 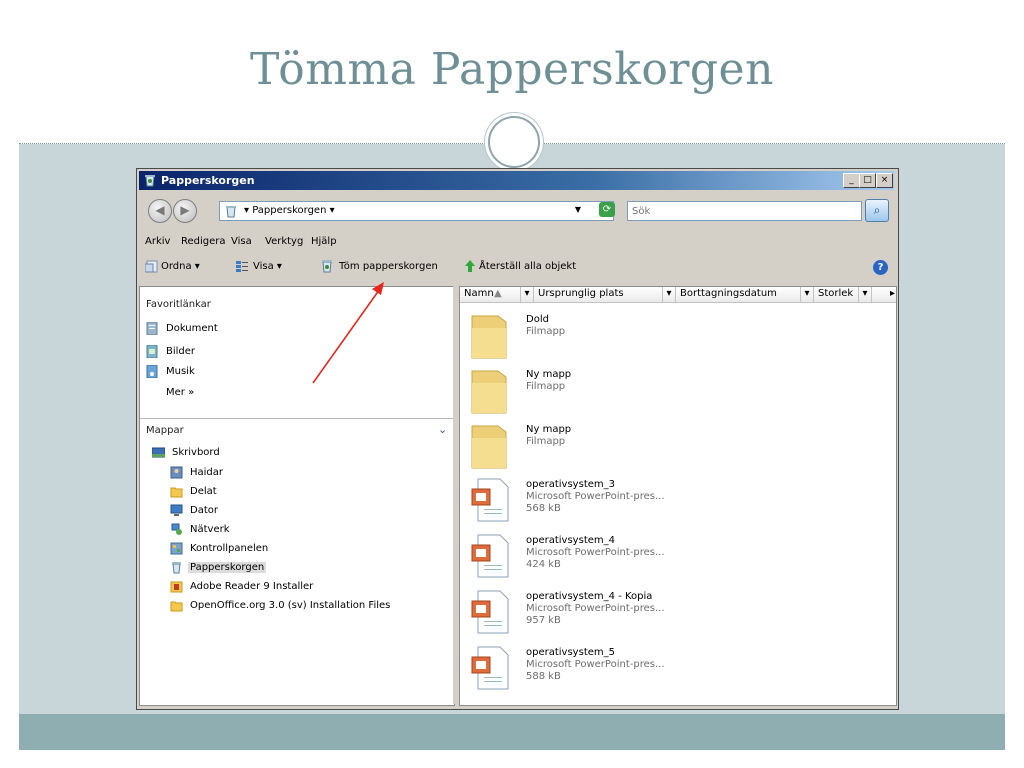 I want to click on tree-label: Dator, so click(x=204, y=510).